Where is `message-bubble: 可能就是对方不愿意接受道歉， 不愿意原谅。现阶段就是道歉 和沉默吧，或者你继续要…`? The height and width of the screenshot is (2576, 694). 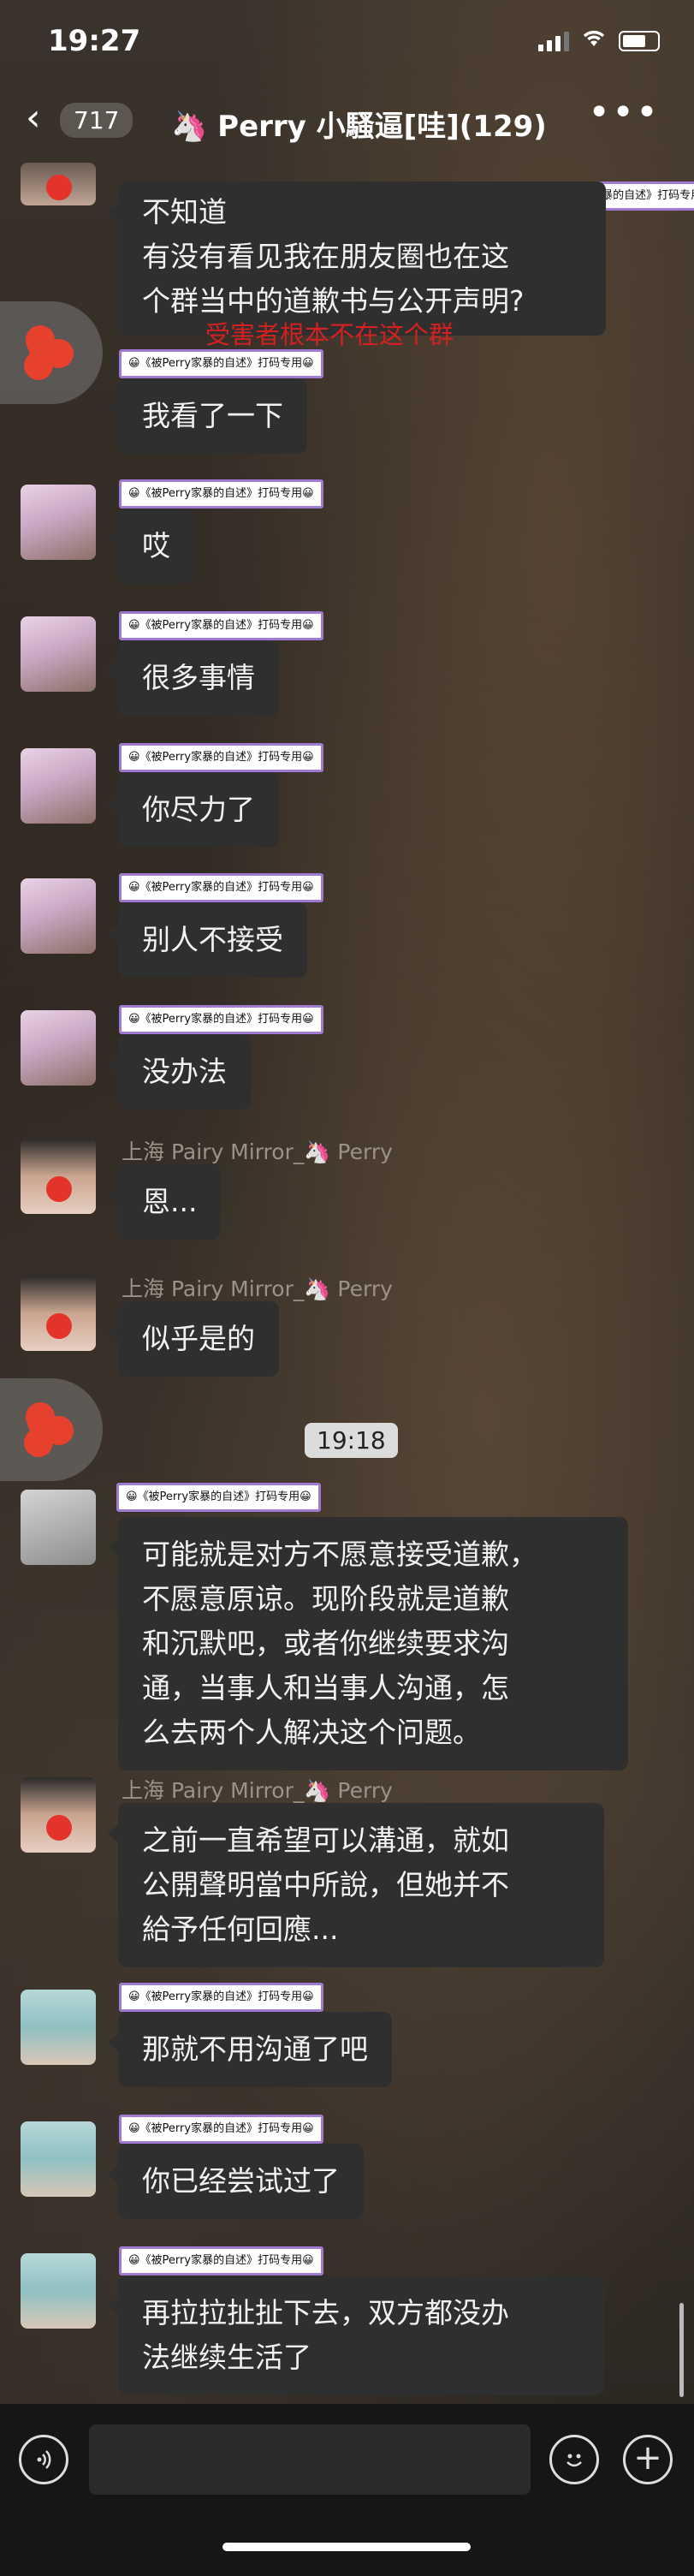
message-bubble: 可能就是对方不愿意接受道歉， 不愿意原谅。现阶段就是道歉 和沉默吧，或者你继续要… is located at coordinates (368, 1644).